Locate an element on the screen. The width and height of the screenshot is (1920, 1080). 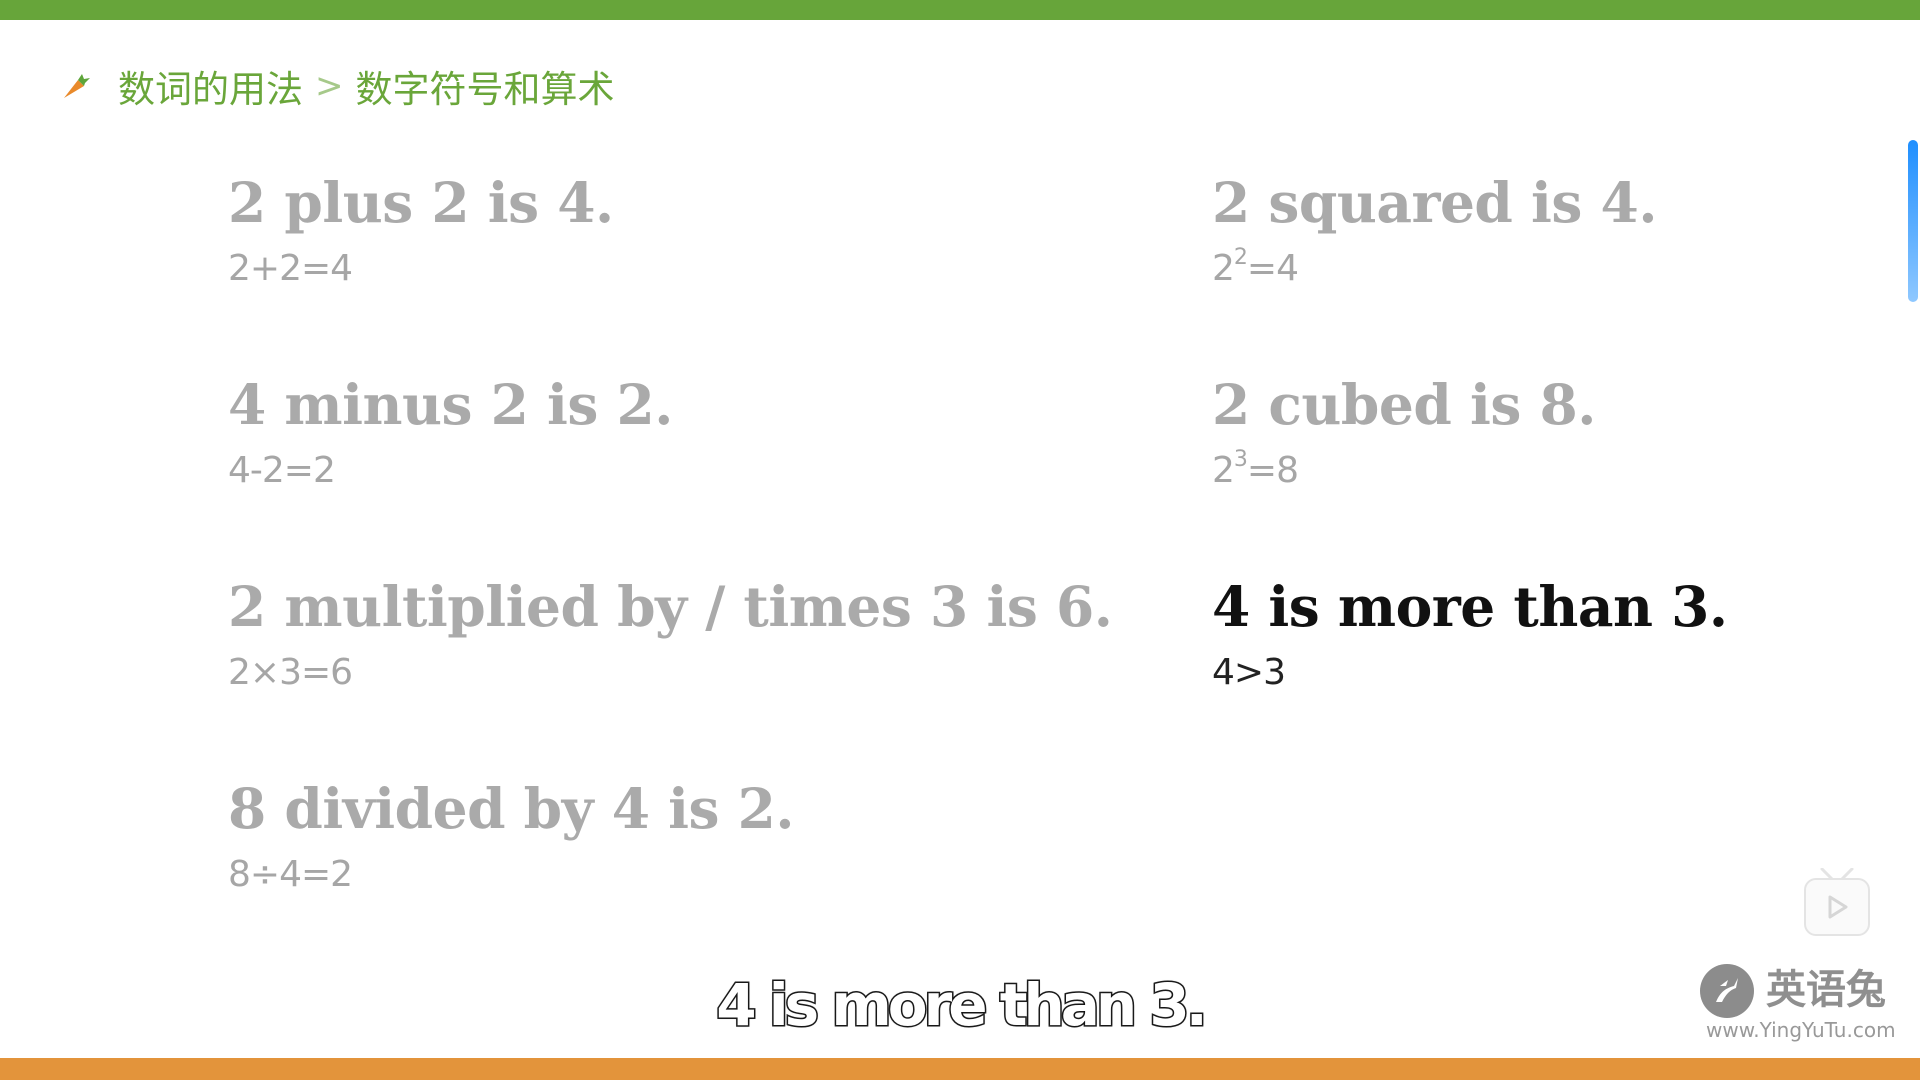
expression-formula: 8÷4=2 is located at coordinates (290, 874).